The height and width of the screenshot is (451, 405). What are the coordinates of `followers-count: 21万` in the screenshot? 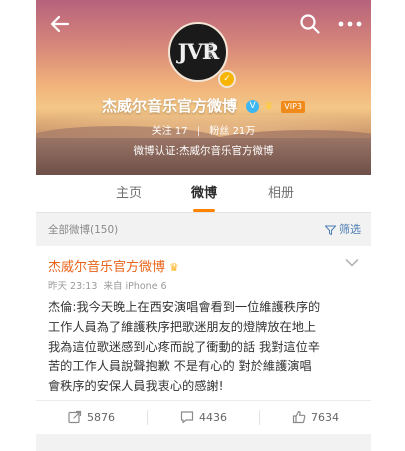 It's located at (244, 131).